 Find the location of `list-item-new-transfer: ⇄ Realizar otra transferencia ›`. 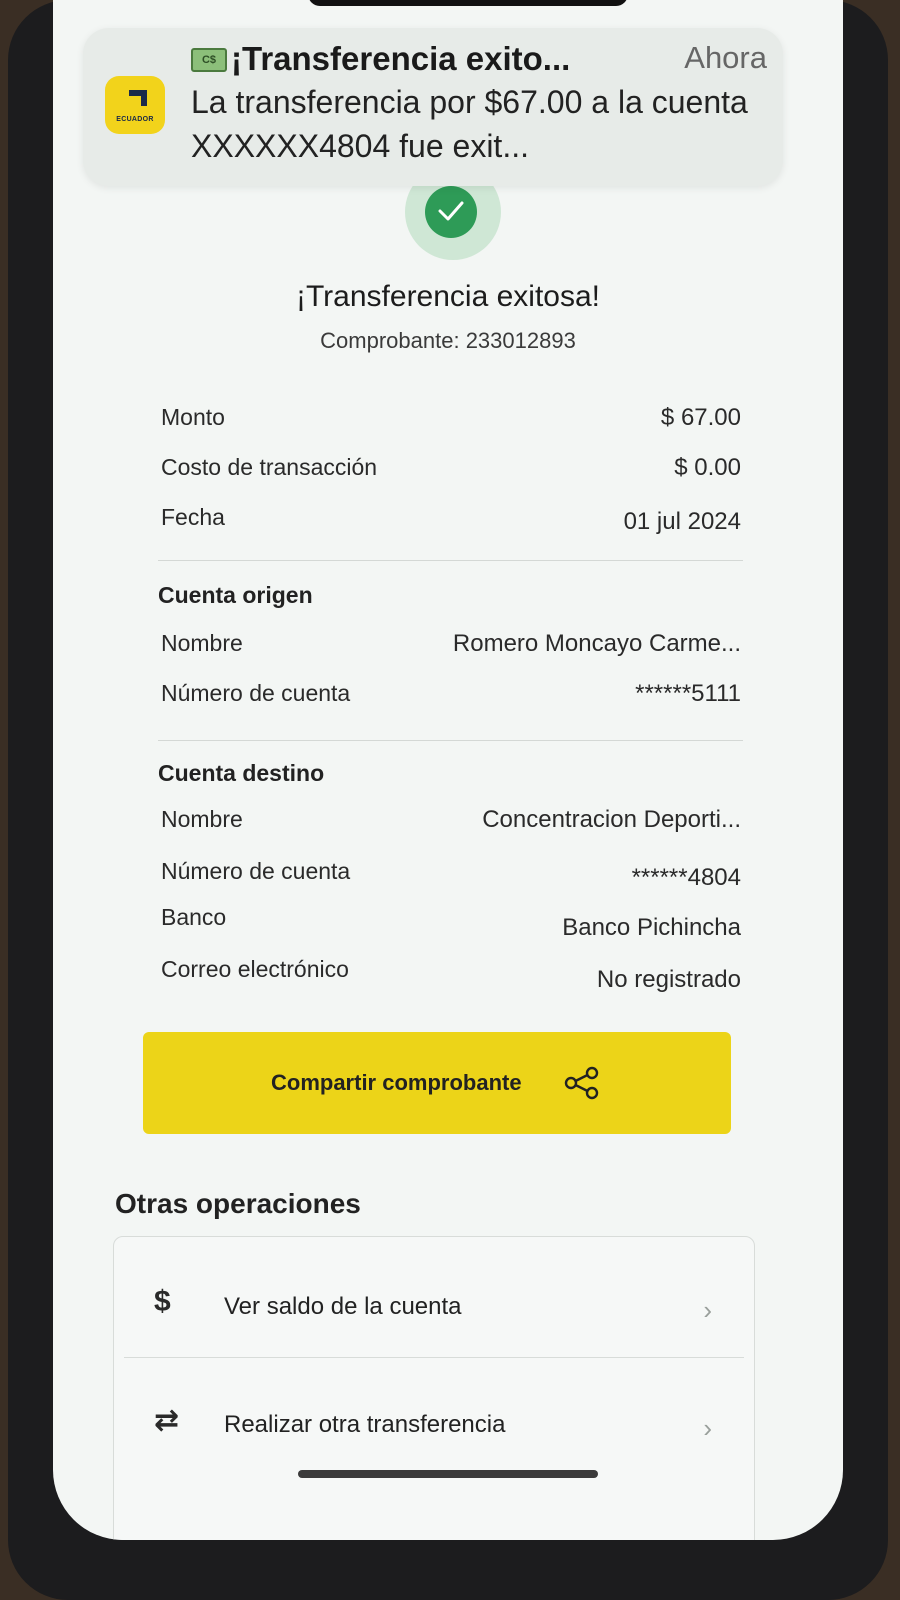

list-item-new-transfer: ⇄ Realizar otra transferencia › is located at coordinates (434, 1418).